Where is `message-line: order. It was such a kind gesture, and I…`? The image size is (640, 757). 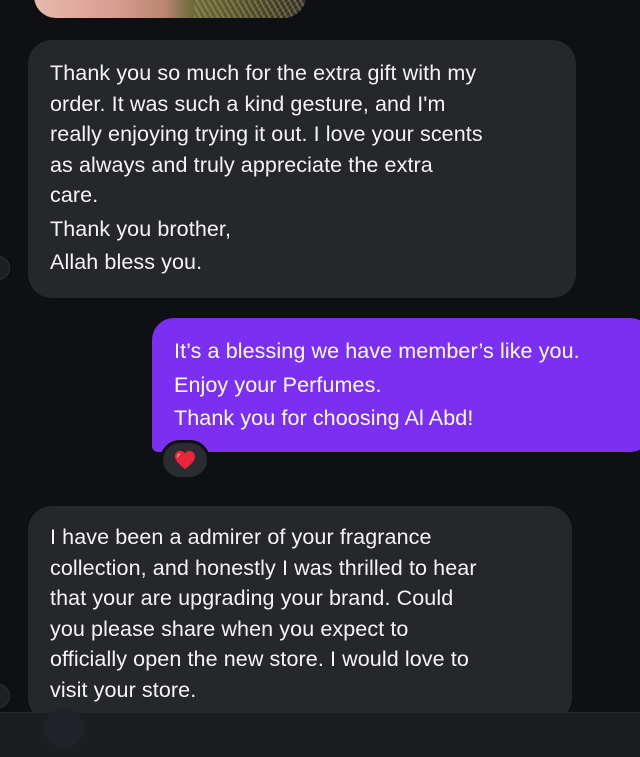 message-line: order. It was such a kind gesture, and I… is located at coordinates (248, 103).